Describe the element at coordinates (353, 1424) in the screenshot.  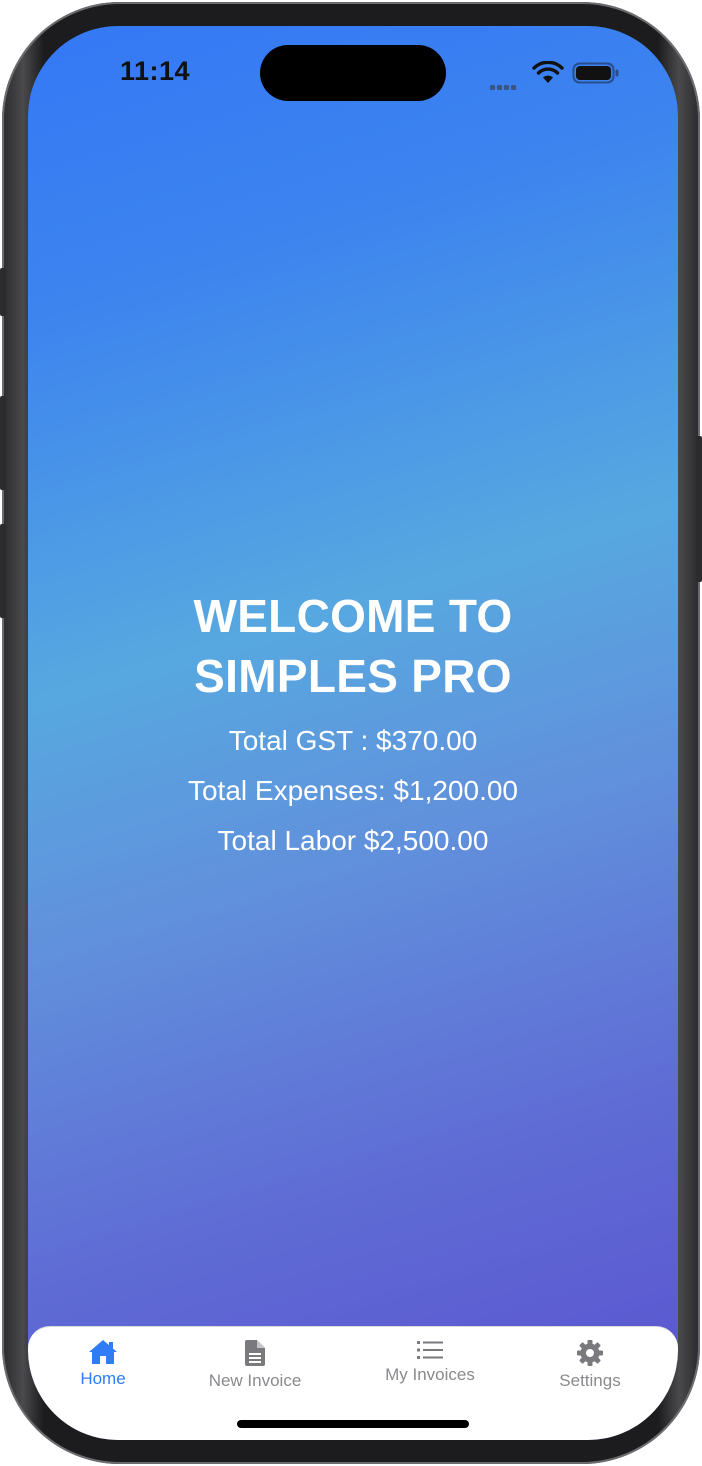
I see `home-indicator` at that location.